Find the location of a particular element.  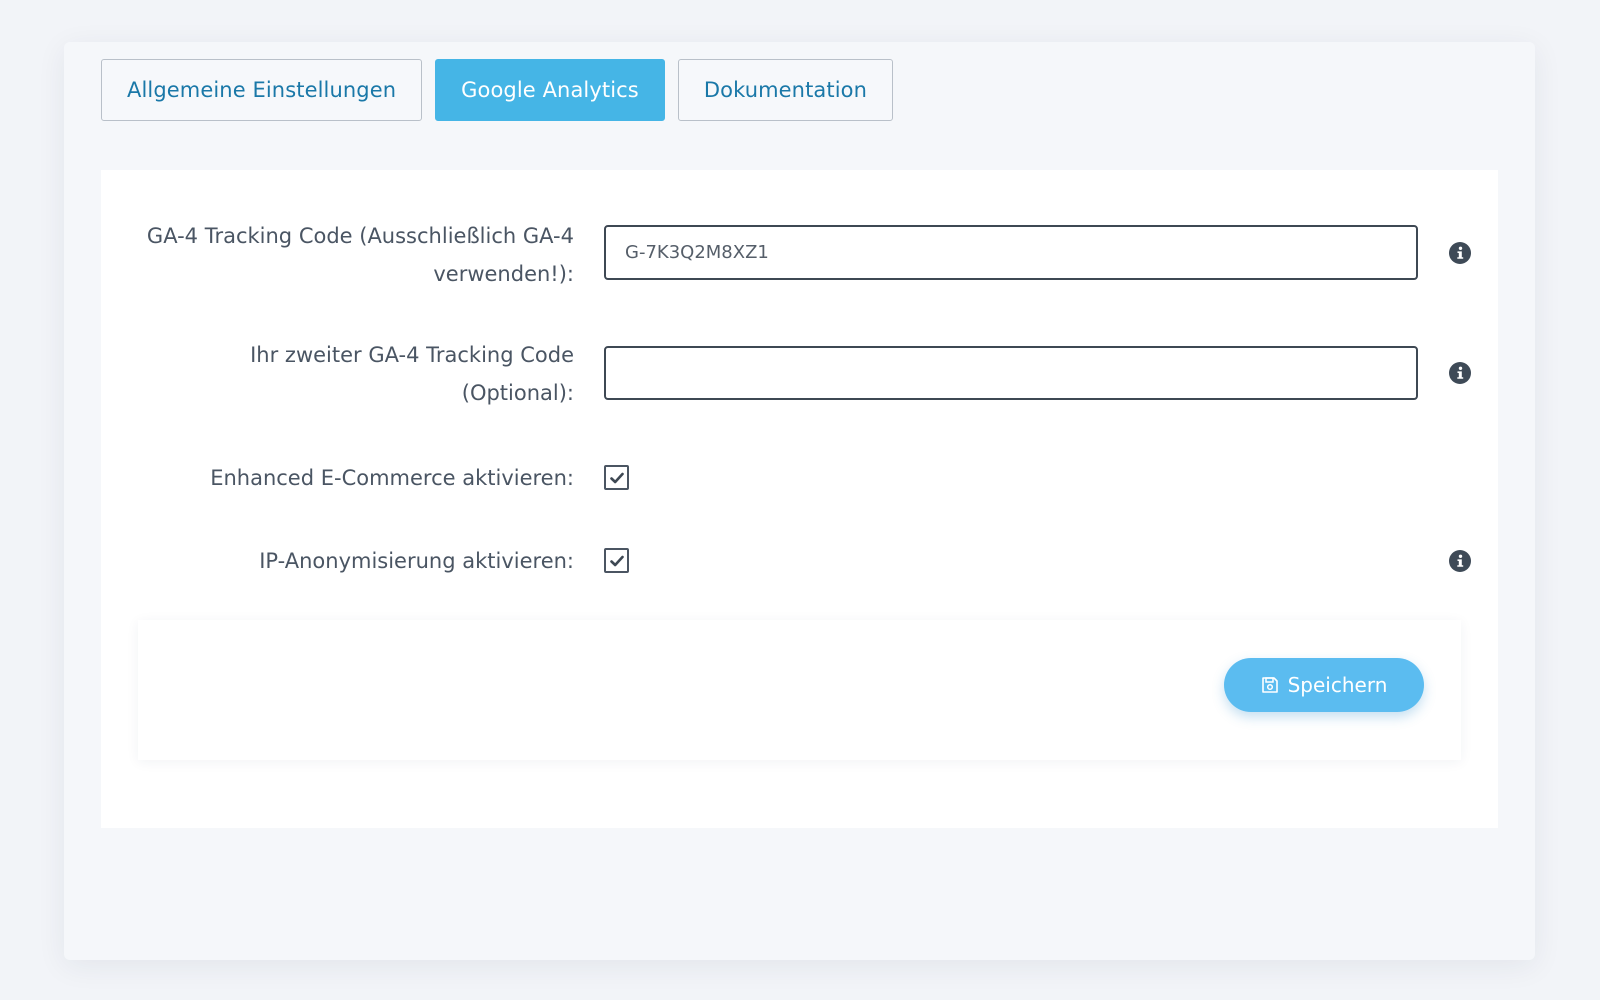

floppy-disk-icon is located at coordinates (1269, 685).